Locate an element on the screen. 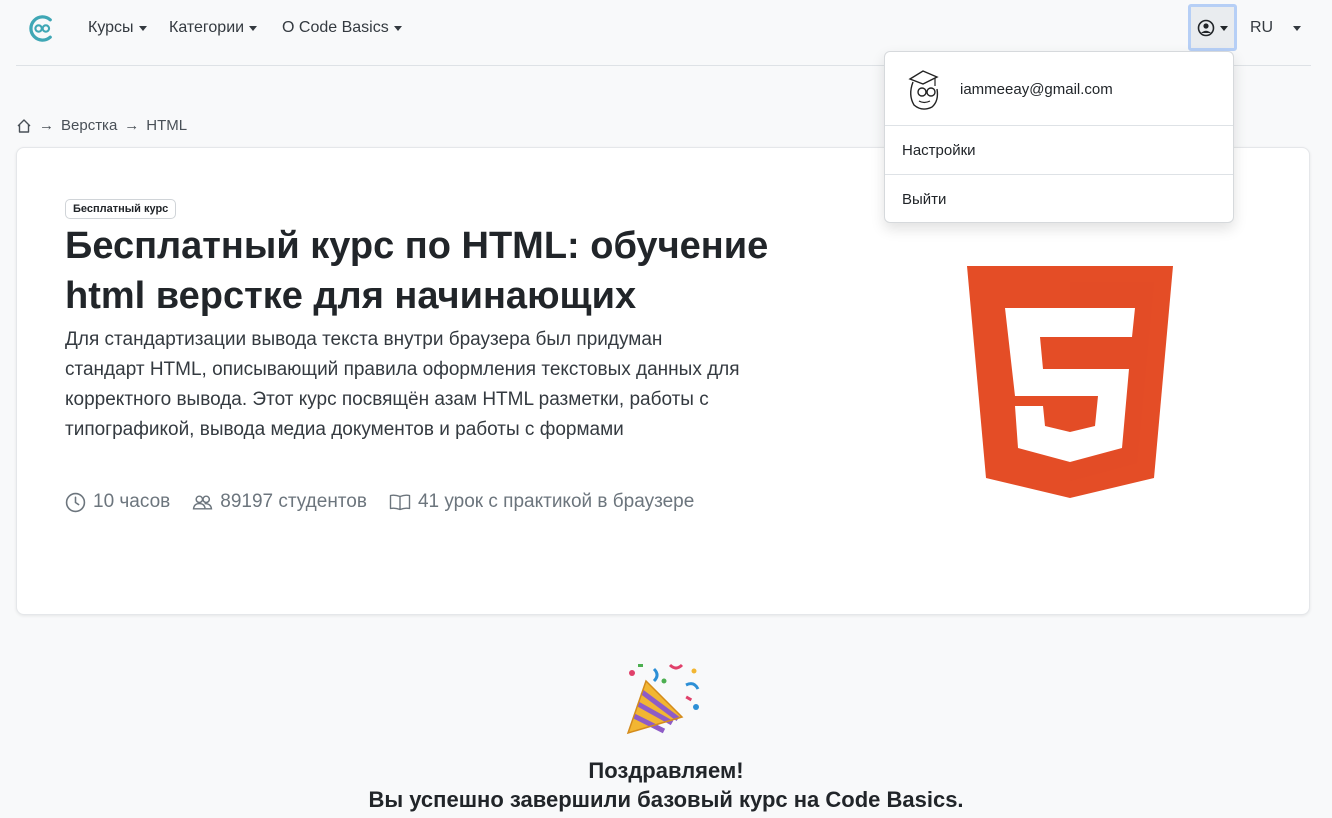 Image resolution: width=1332 pixels, height=818 pixels. users-icon is located at coordinates (203, 502).